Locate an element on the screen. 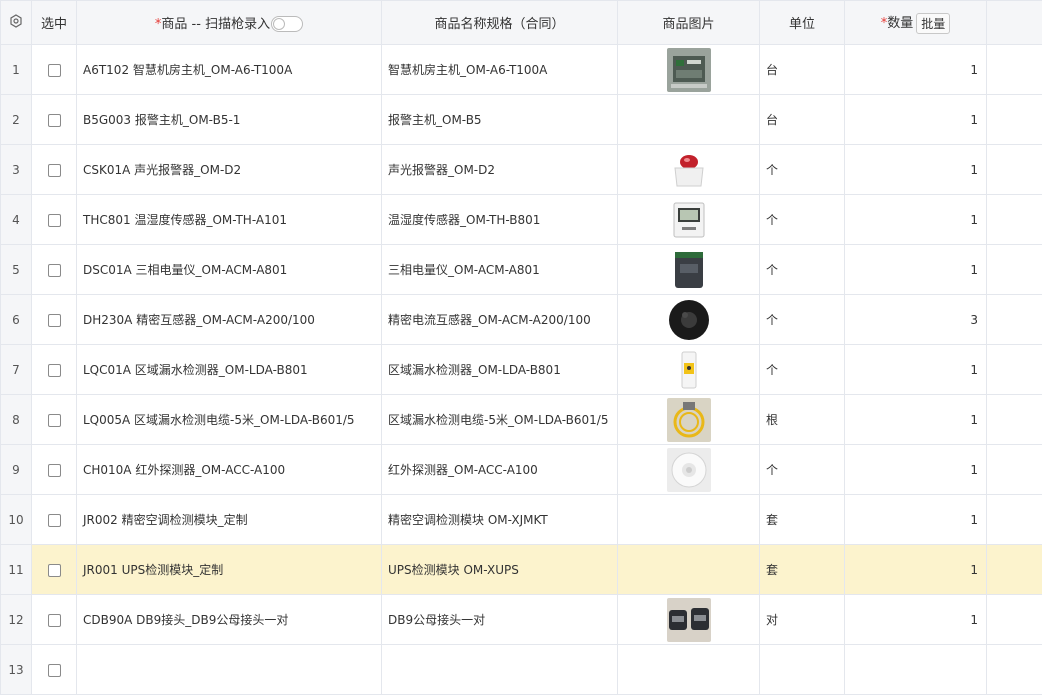 The height and width of the screenshot is (695, 1042). unit-cell: 根 is located at coordinates (802, 420).